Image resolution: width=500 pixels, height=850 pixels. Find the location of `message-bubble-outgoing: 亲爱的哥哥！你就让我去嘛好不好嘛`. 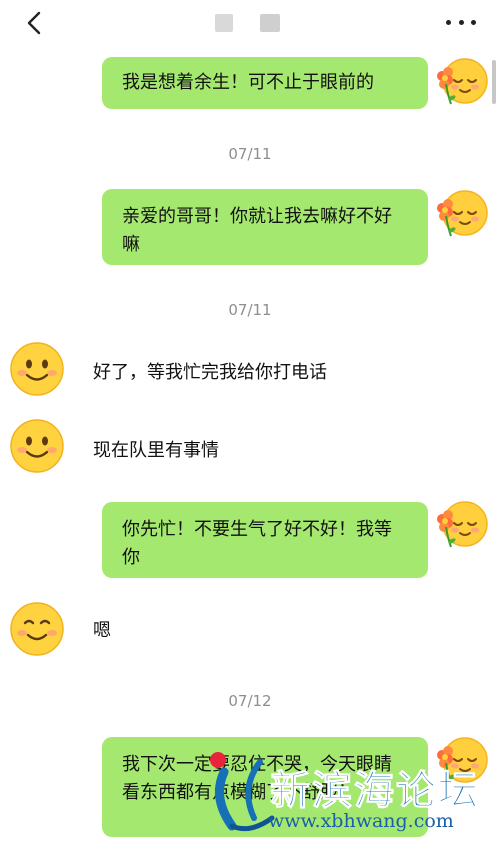

message-bubble-outgoing: 亲爱的哥哥！你就让我去嘛好不好嘛 is located at coordinates (265, 227).